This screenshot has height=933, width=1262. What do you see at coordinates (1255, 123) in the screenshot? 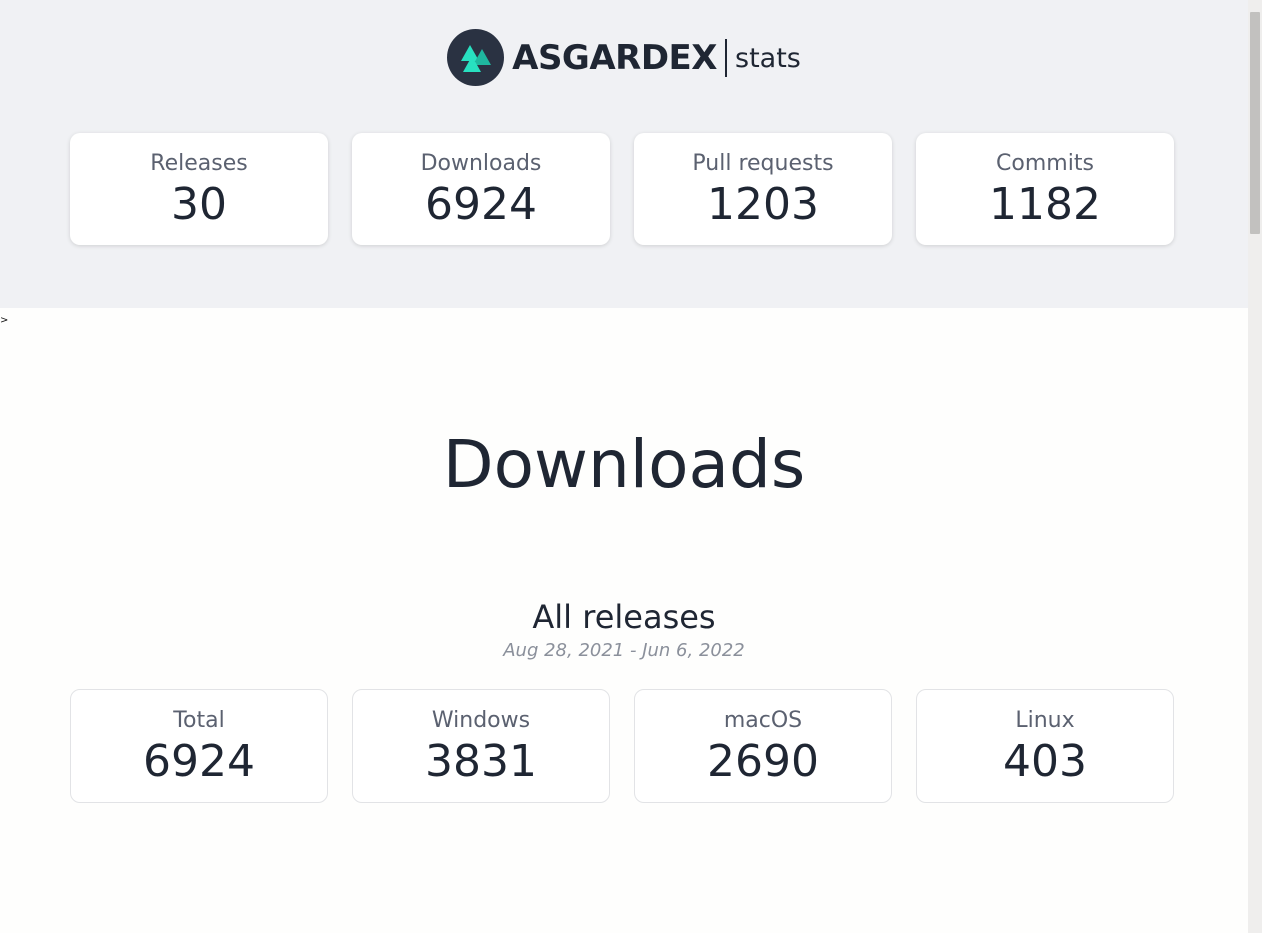
I see `scrollbar-thumb` at bounding box center [1255, 123].